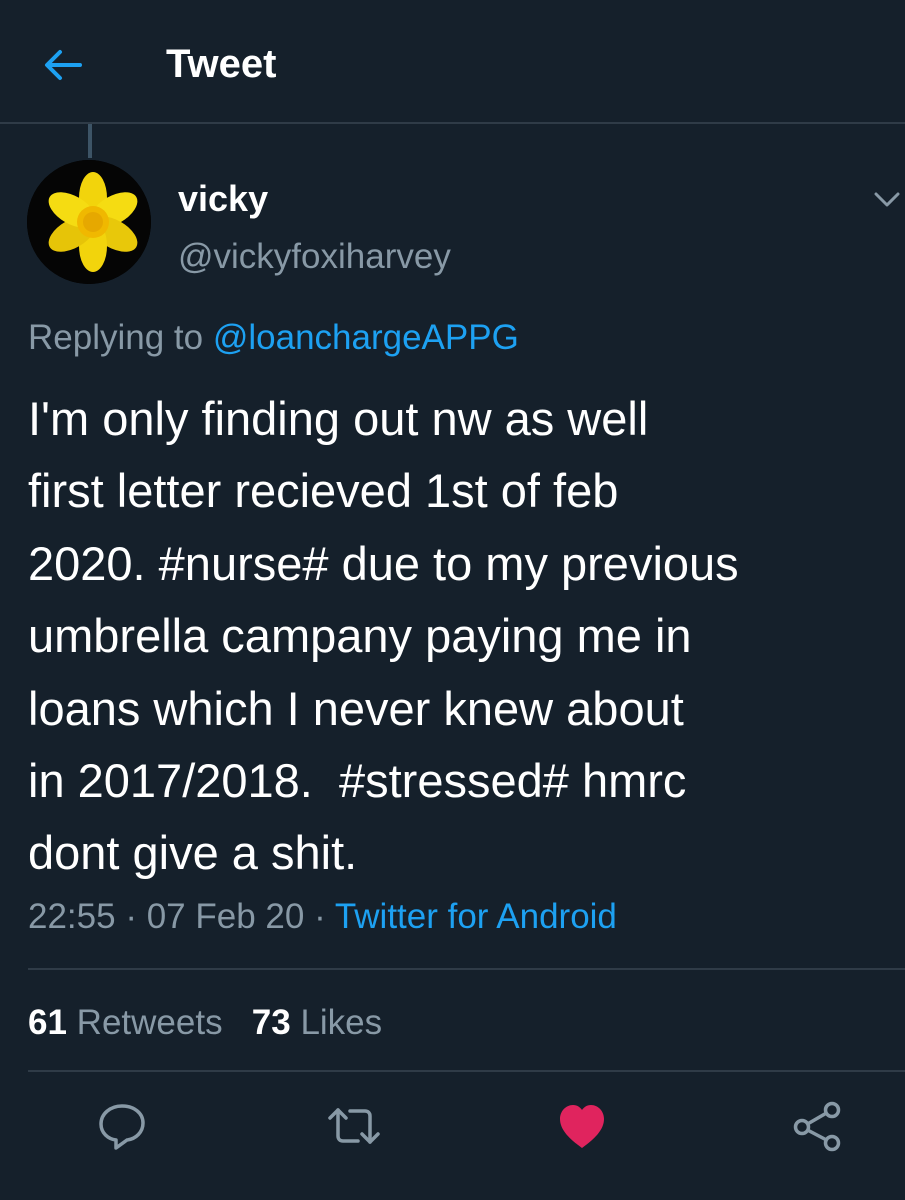  I want to click on tweet-text-line: loans which I never knew about, so click(356, 708).